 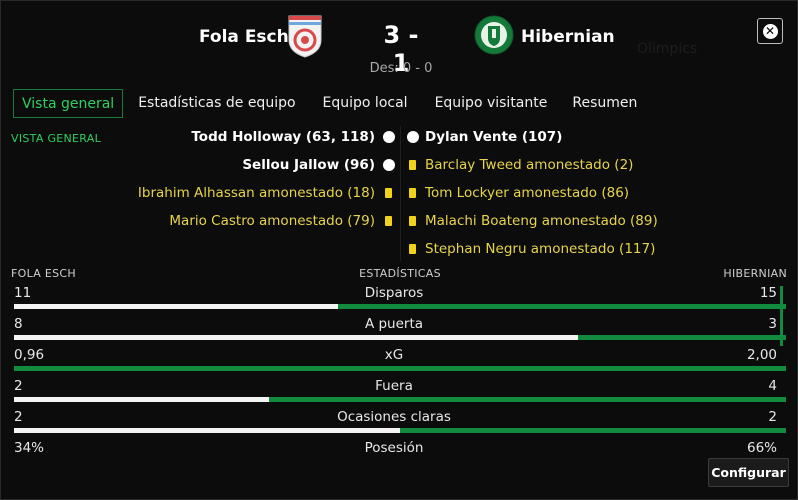 I want to click on stat-row: 0,96 xG 2,00, so click(x=398, y=362).